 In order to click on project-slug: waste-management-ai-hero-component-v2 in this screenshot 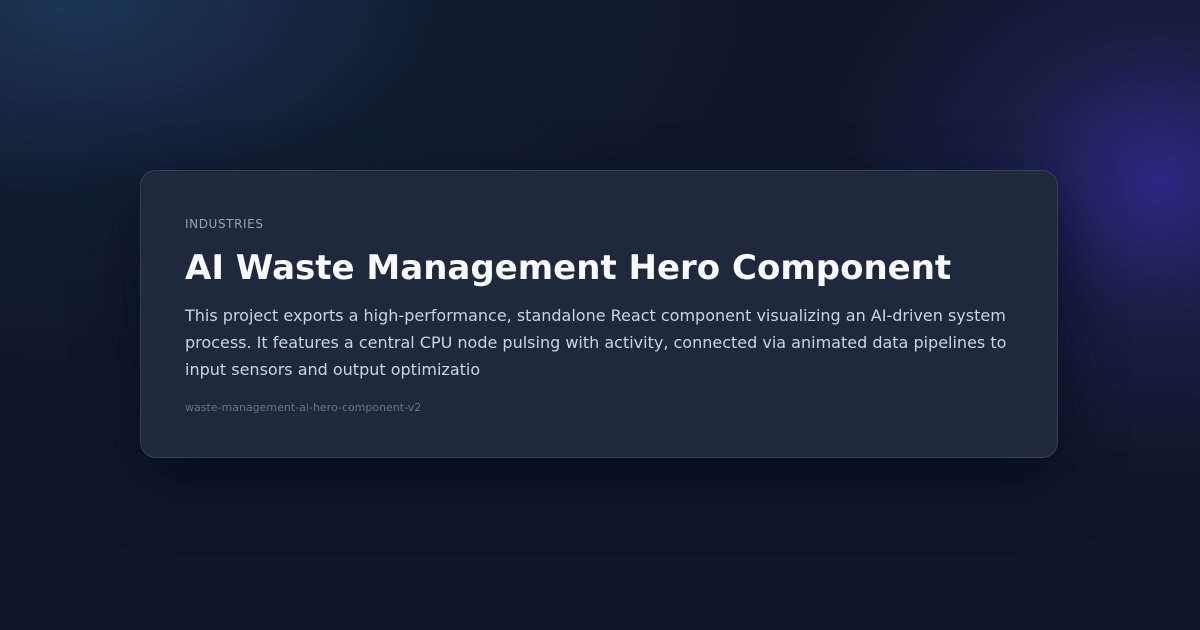, I will do `click(303, 407)`.